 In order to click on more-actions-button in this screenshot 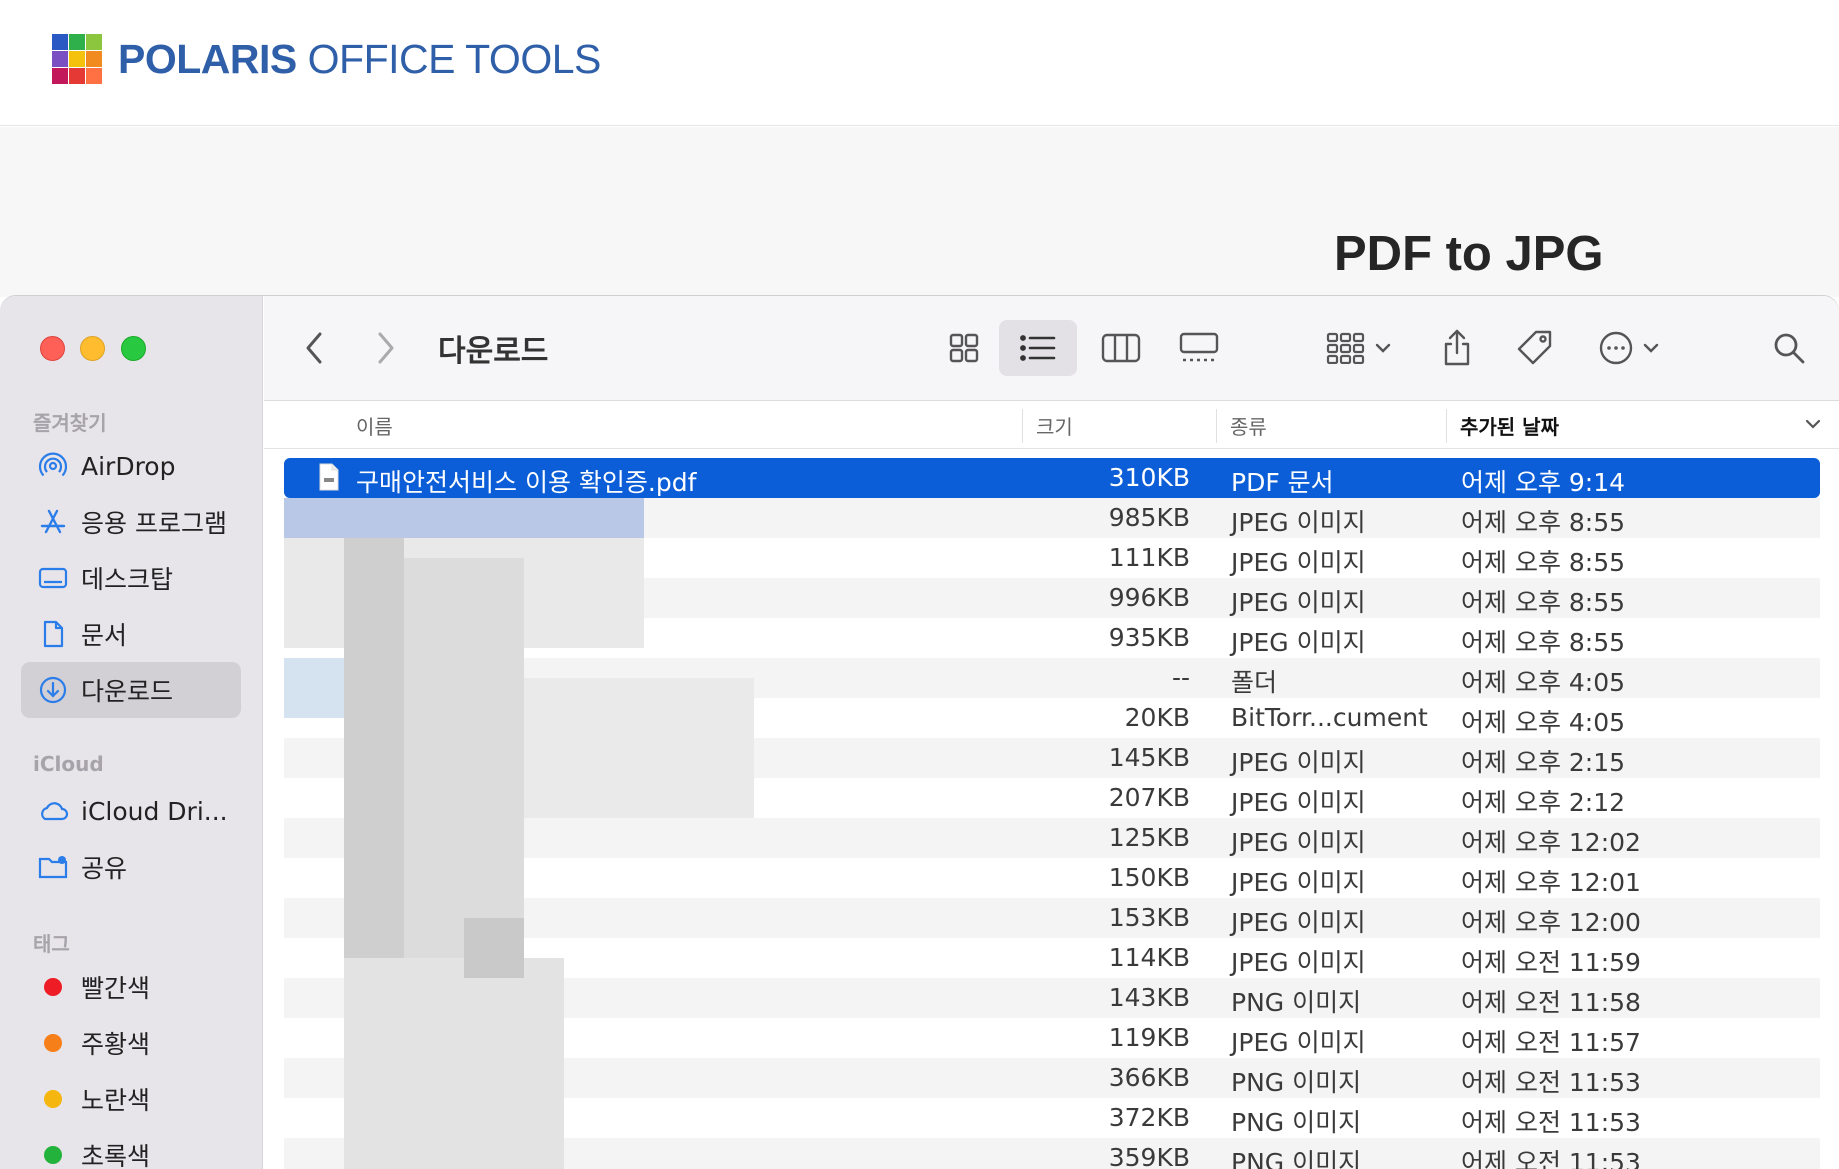, I will do `click(1629, 348)`.